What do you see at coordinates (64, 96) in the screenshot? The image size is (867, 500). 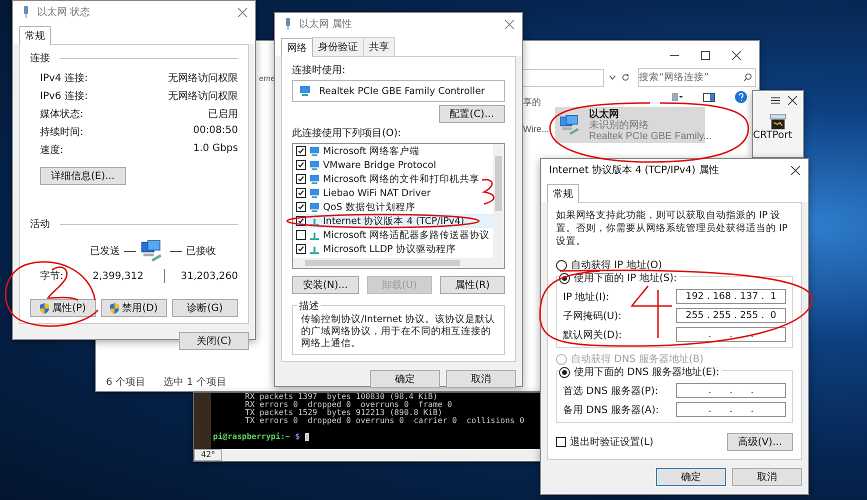 I see `field-label: IPv6 连接:` at bounding box center [64, 96].